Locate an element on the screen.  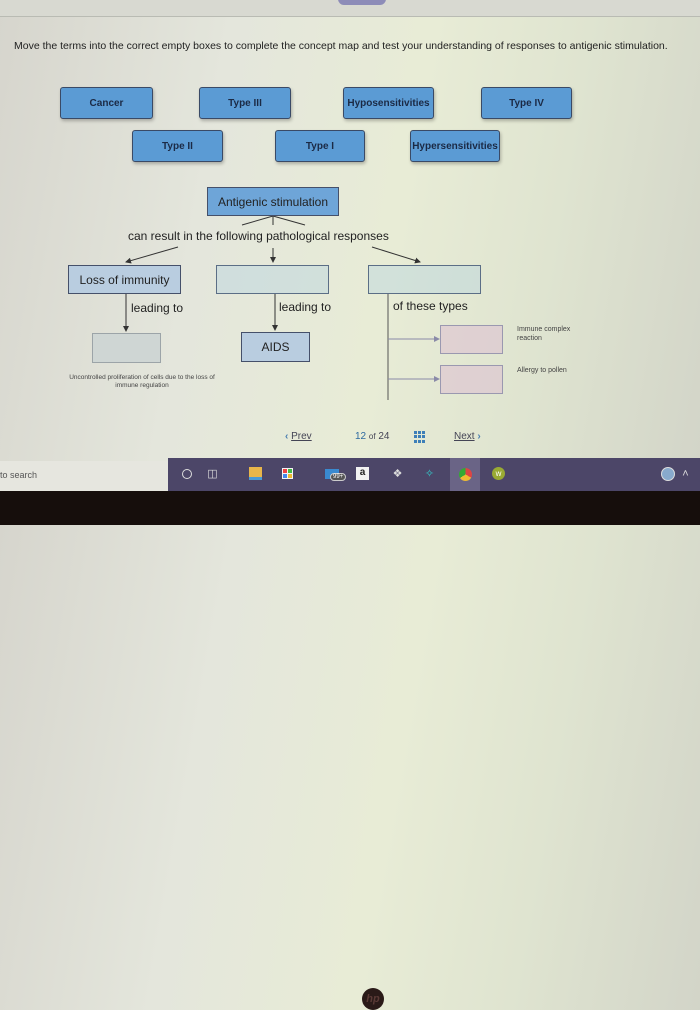
page-indicator: 12 of 24 is located at coordinates (372, 436).